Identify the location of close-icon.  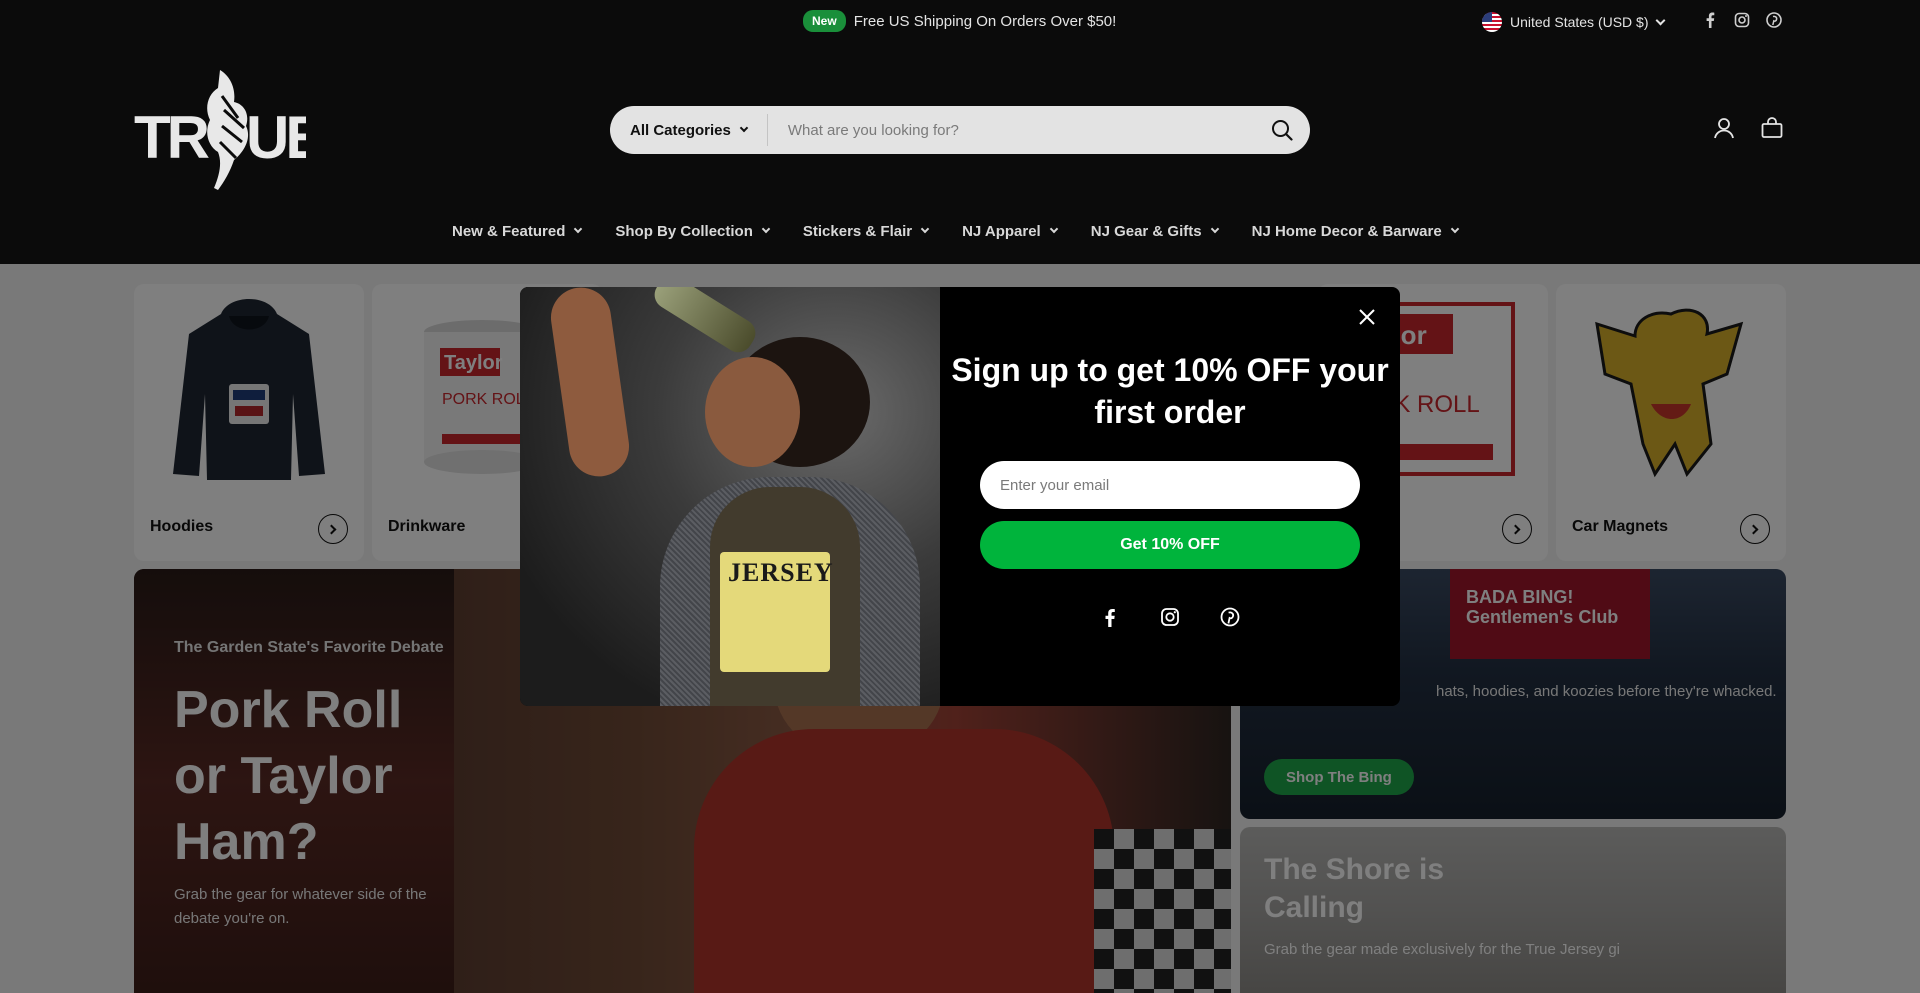
(1367, 317).